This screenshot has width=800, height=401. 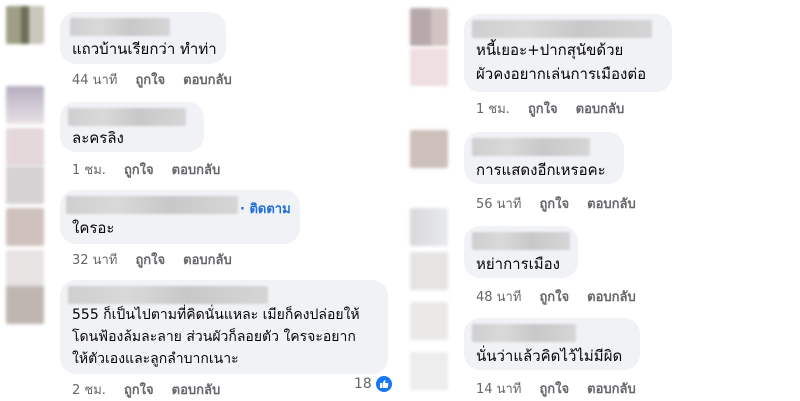 What do you see at coordinates (363, 384) in the screenshot?
I see `reaction-count: 18` at bounding box center [363, 384].